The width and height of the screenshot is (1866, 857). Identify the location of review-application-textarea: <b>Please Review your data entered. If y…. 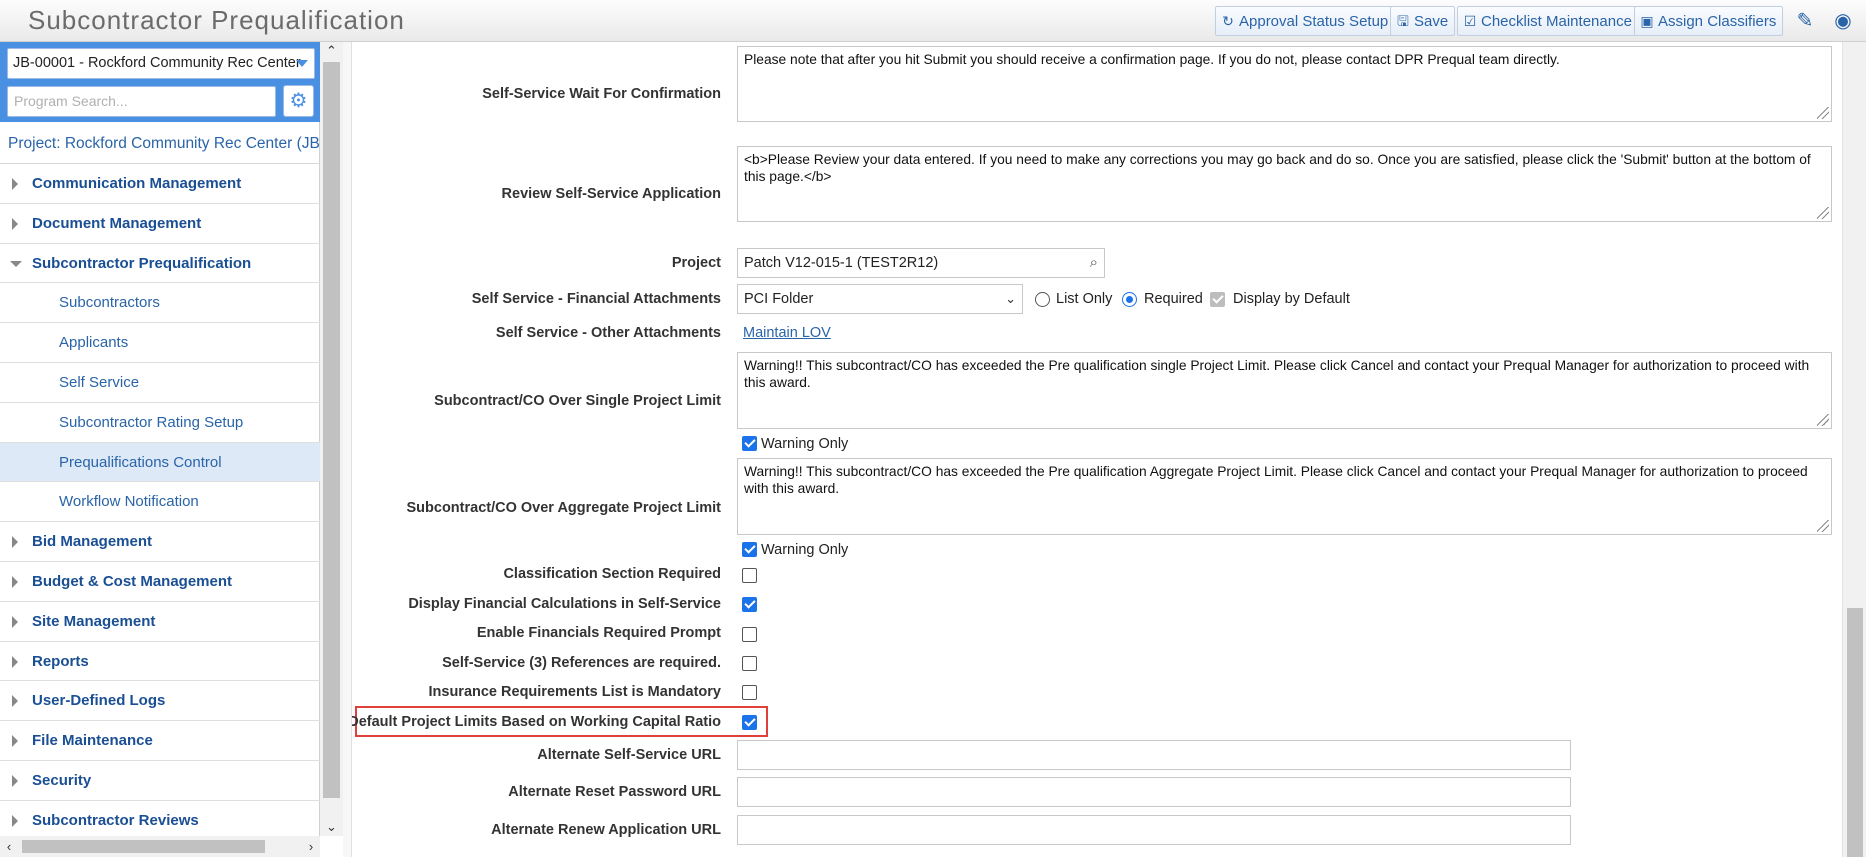
(1284, 184).